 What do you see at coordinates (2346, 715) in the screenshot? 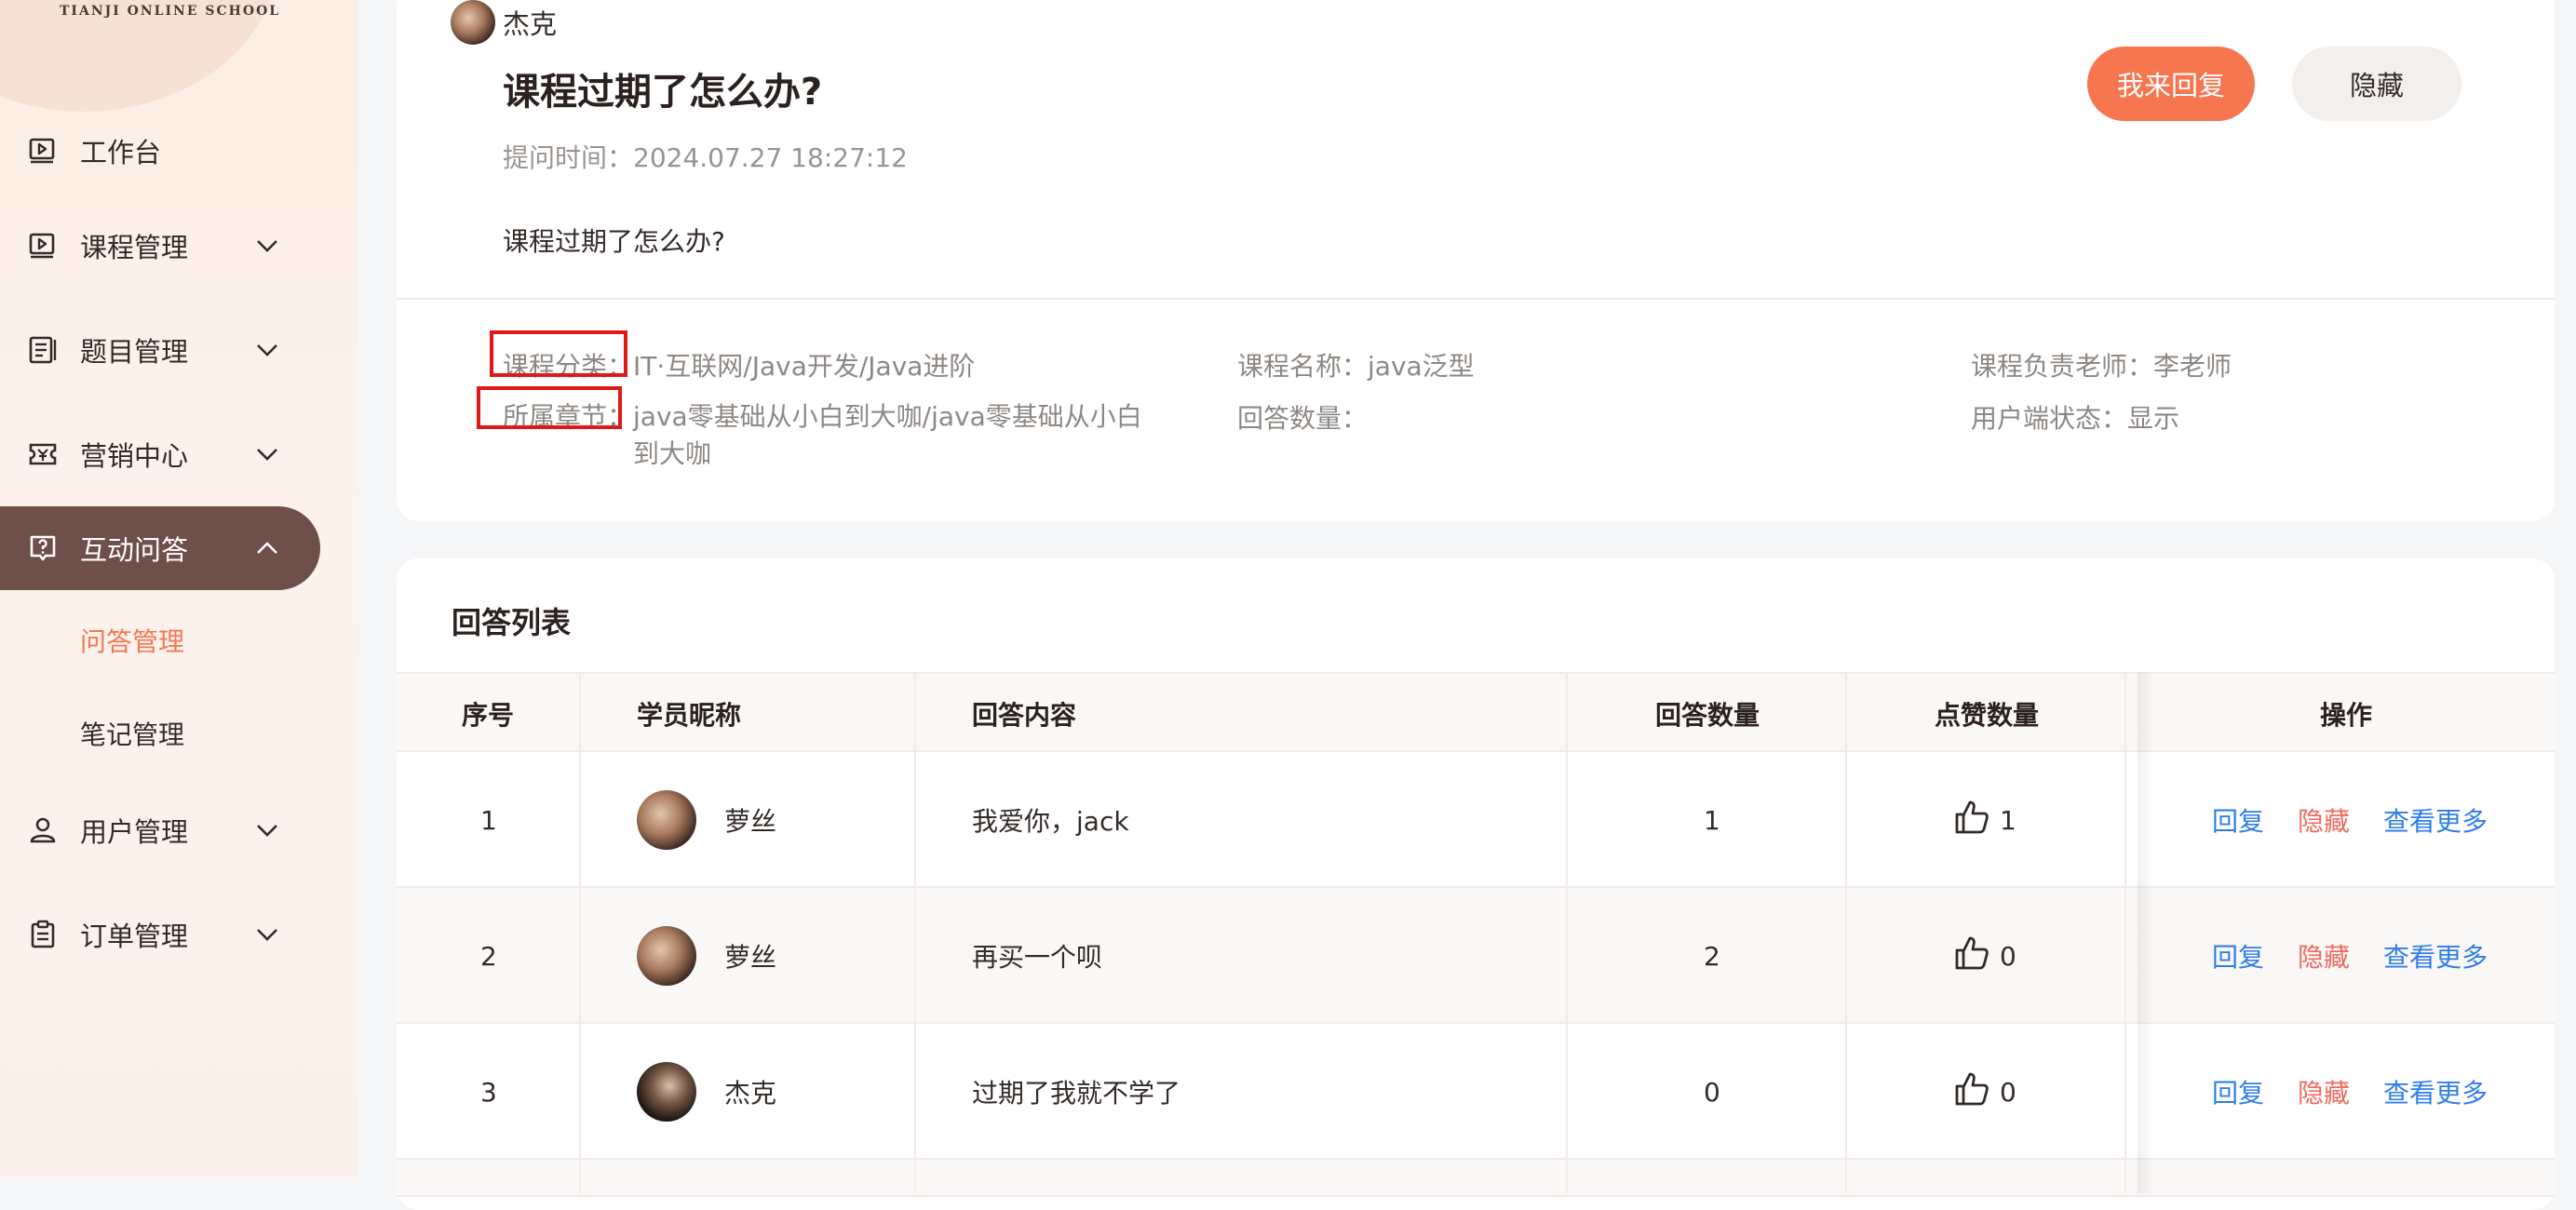
I see `column-header-actions: 操作` at bounding box center [2346, 715].